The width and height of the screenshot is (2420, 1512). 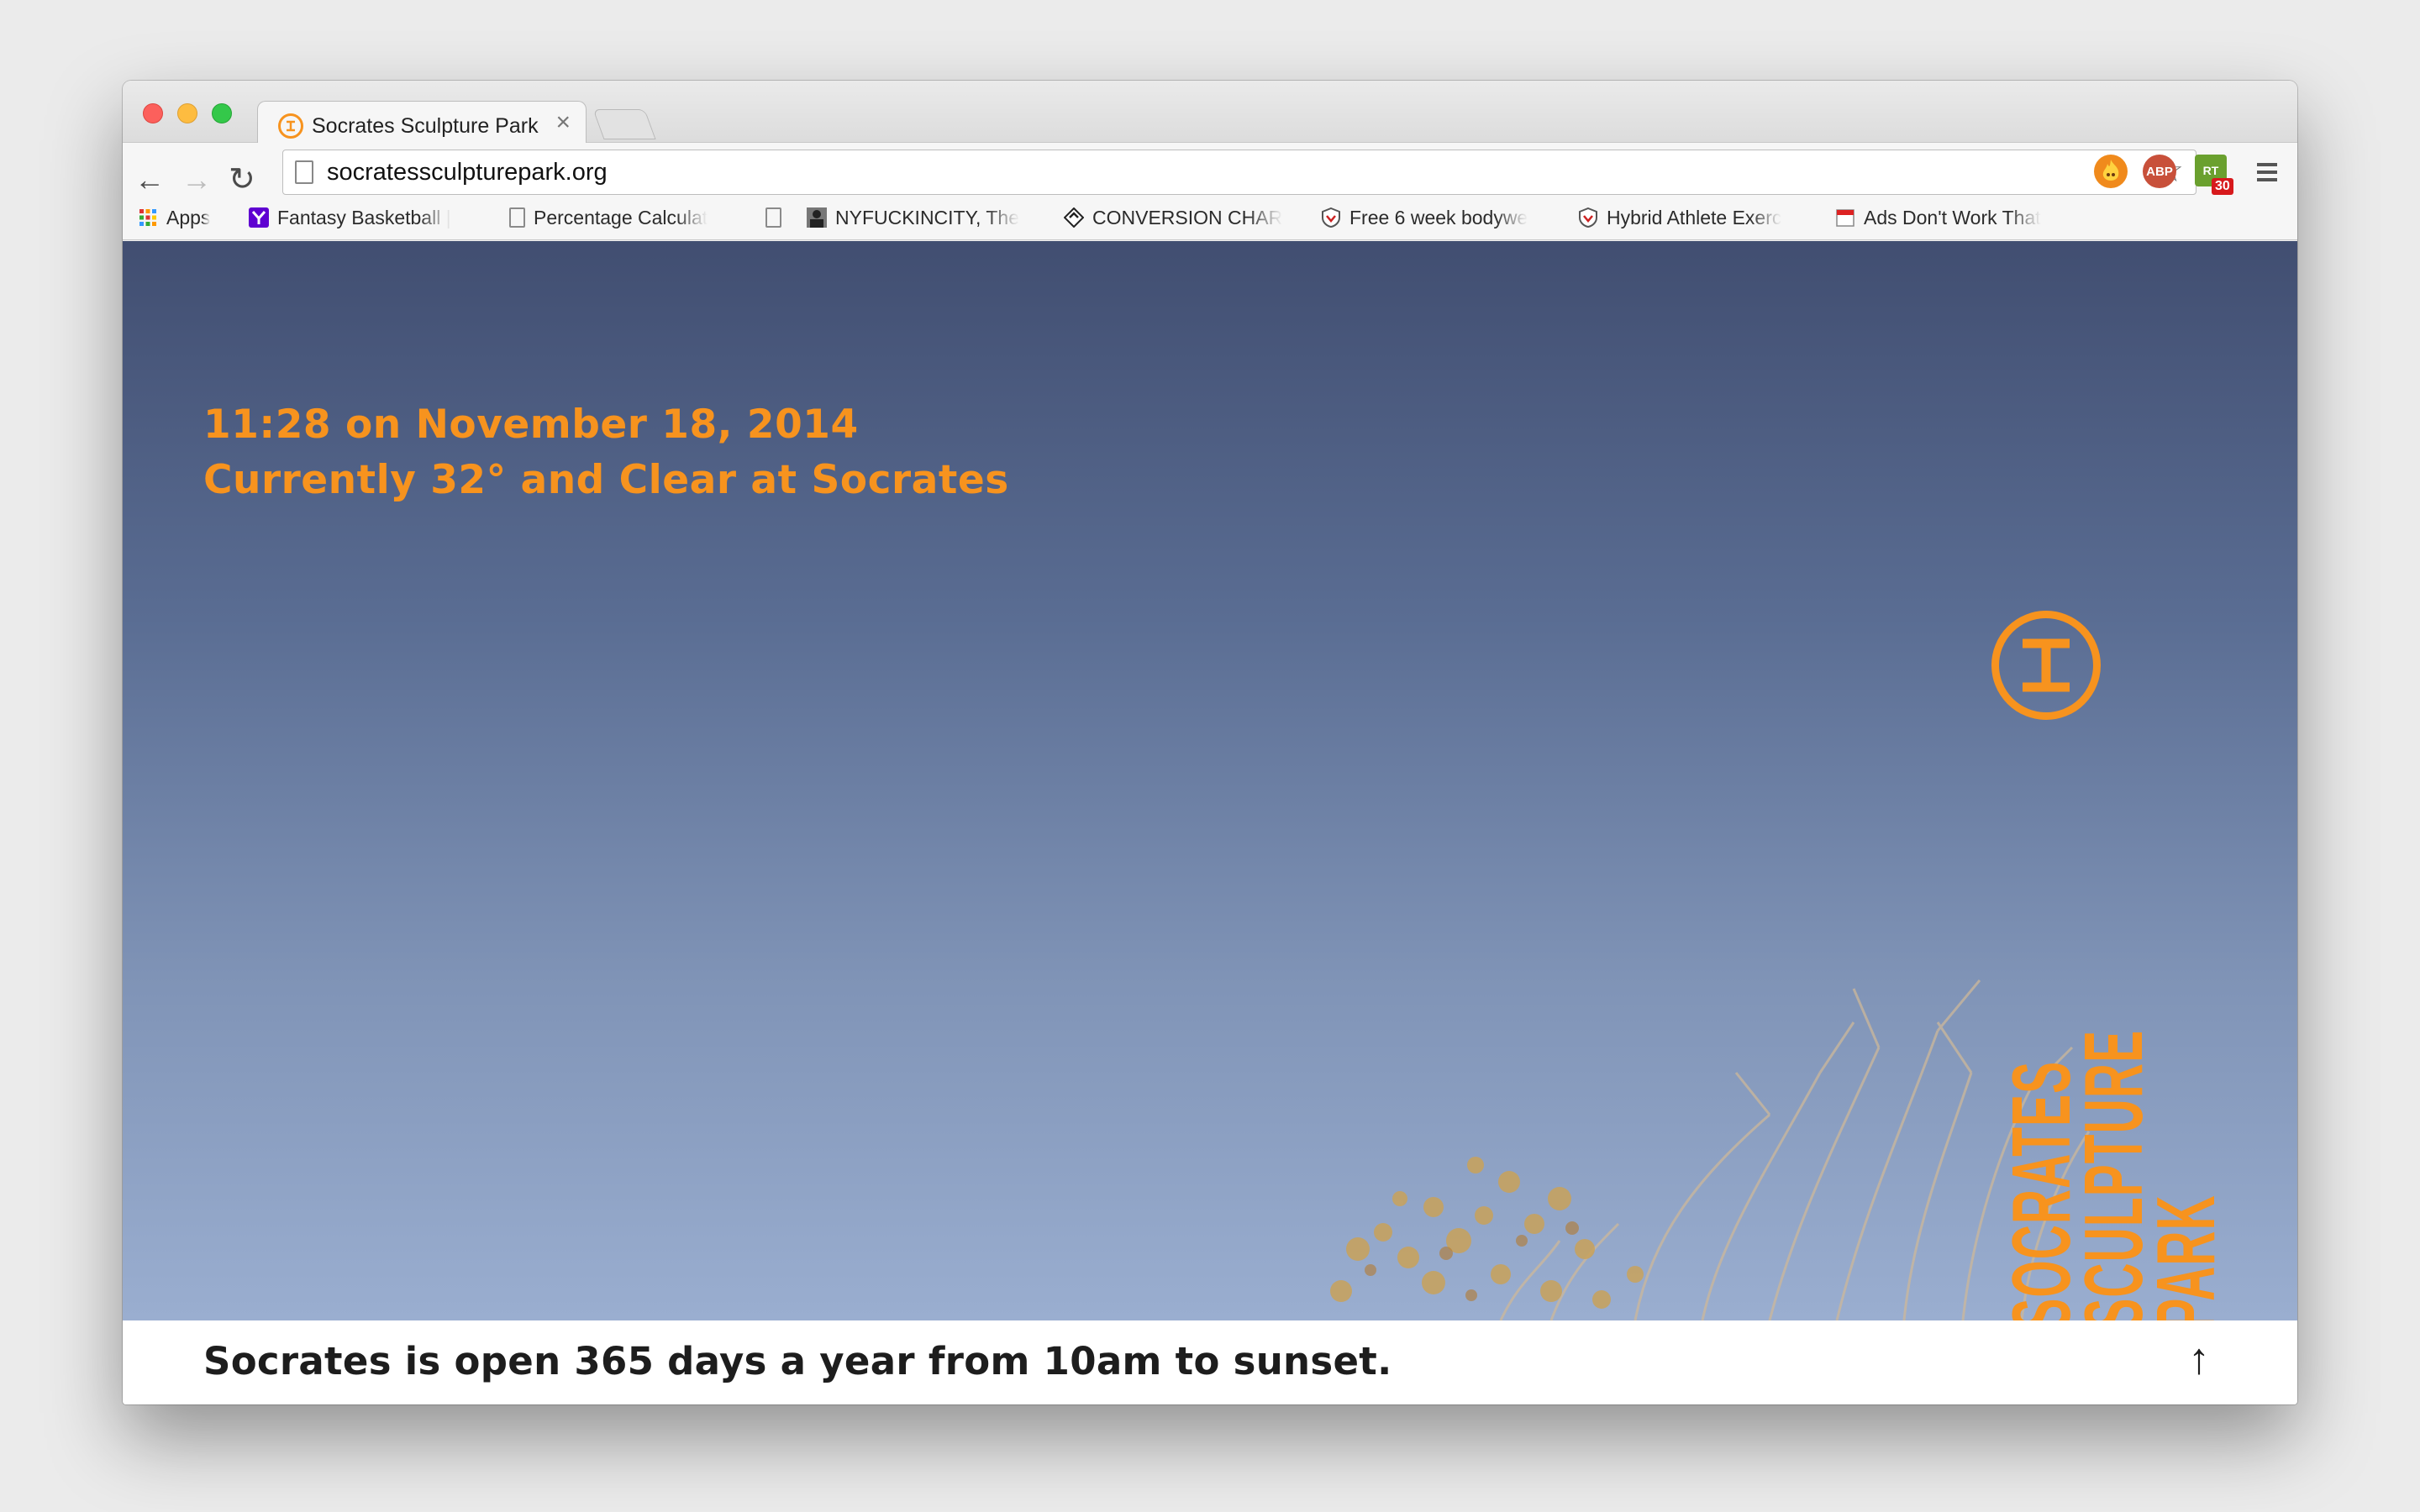 What do you see at coordinates (2113, 1154) in the screenshot?
I see `socrates-wordmark: SOCRATES SCULPTURE PARK` at bounding box center [2113, 1154].